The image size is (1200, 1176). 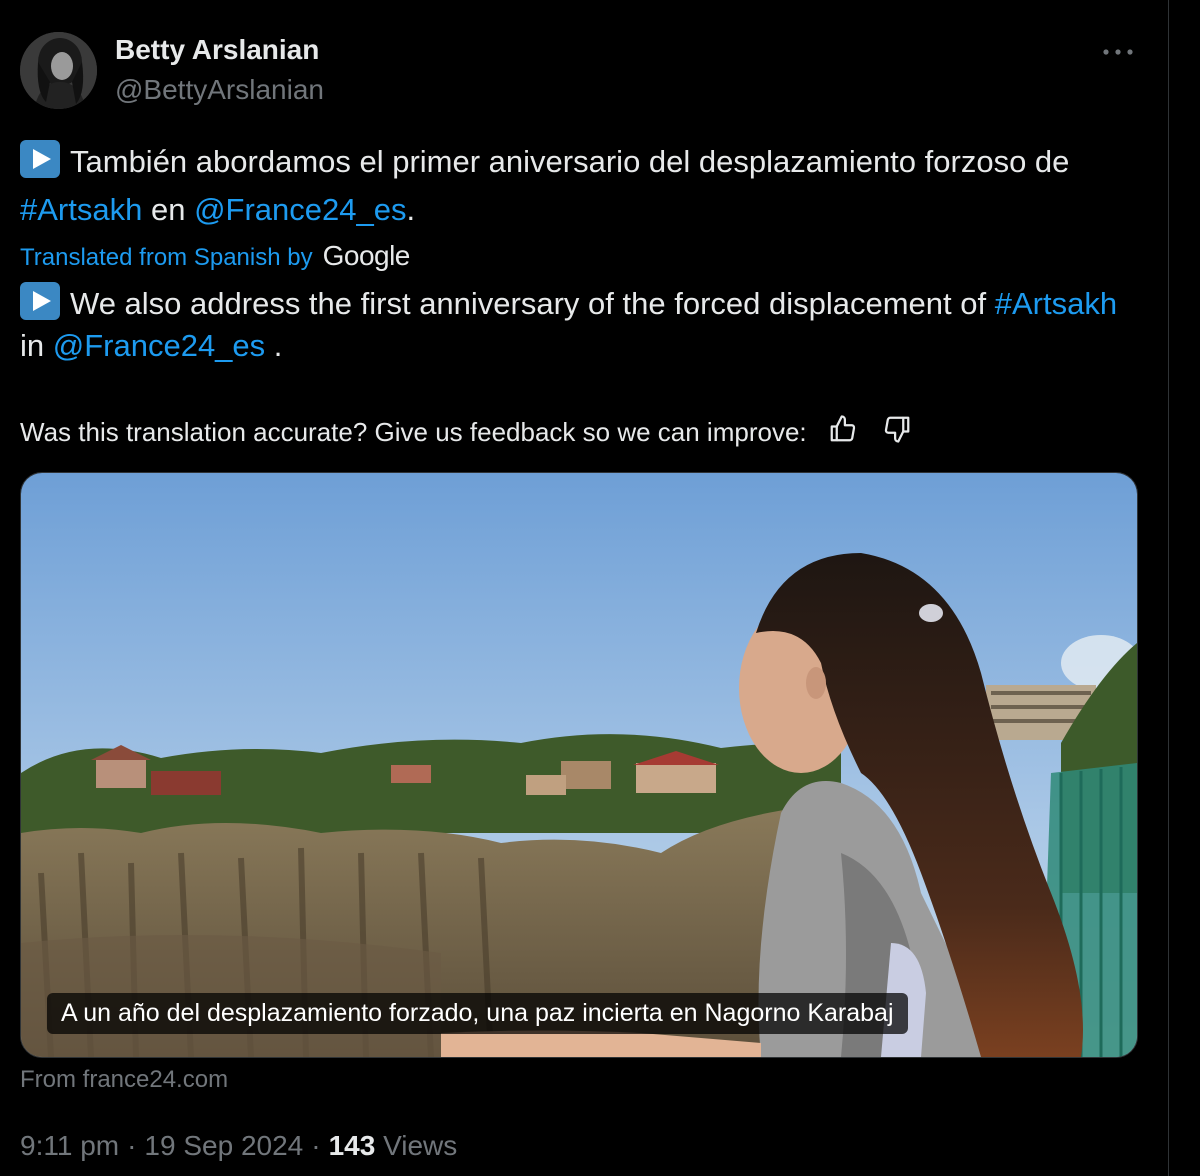 What do you see at coordinates (124, 1080) in the screenshot?
I see `link-source: From france24.com` at bounding box center [124, 1080].